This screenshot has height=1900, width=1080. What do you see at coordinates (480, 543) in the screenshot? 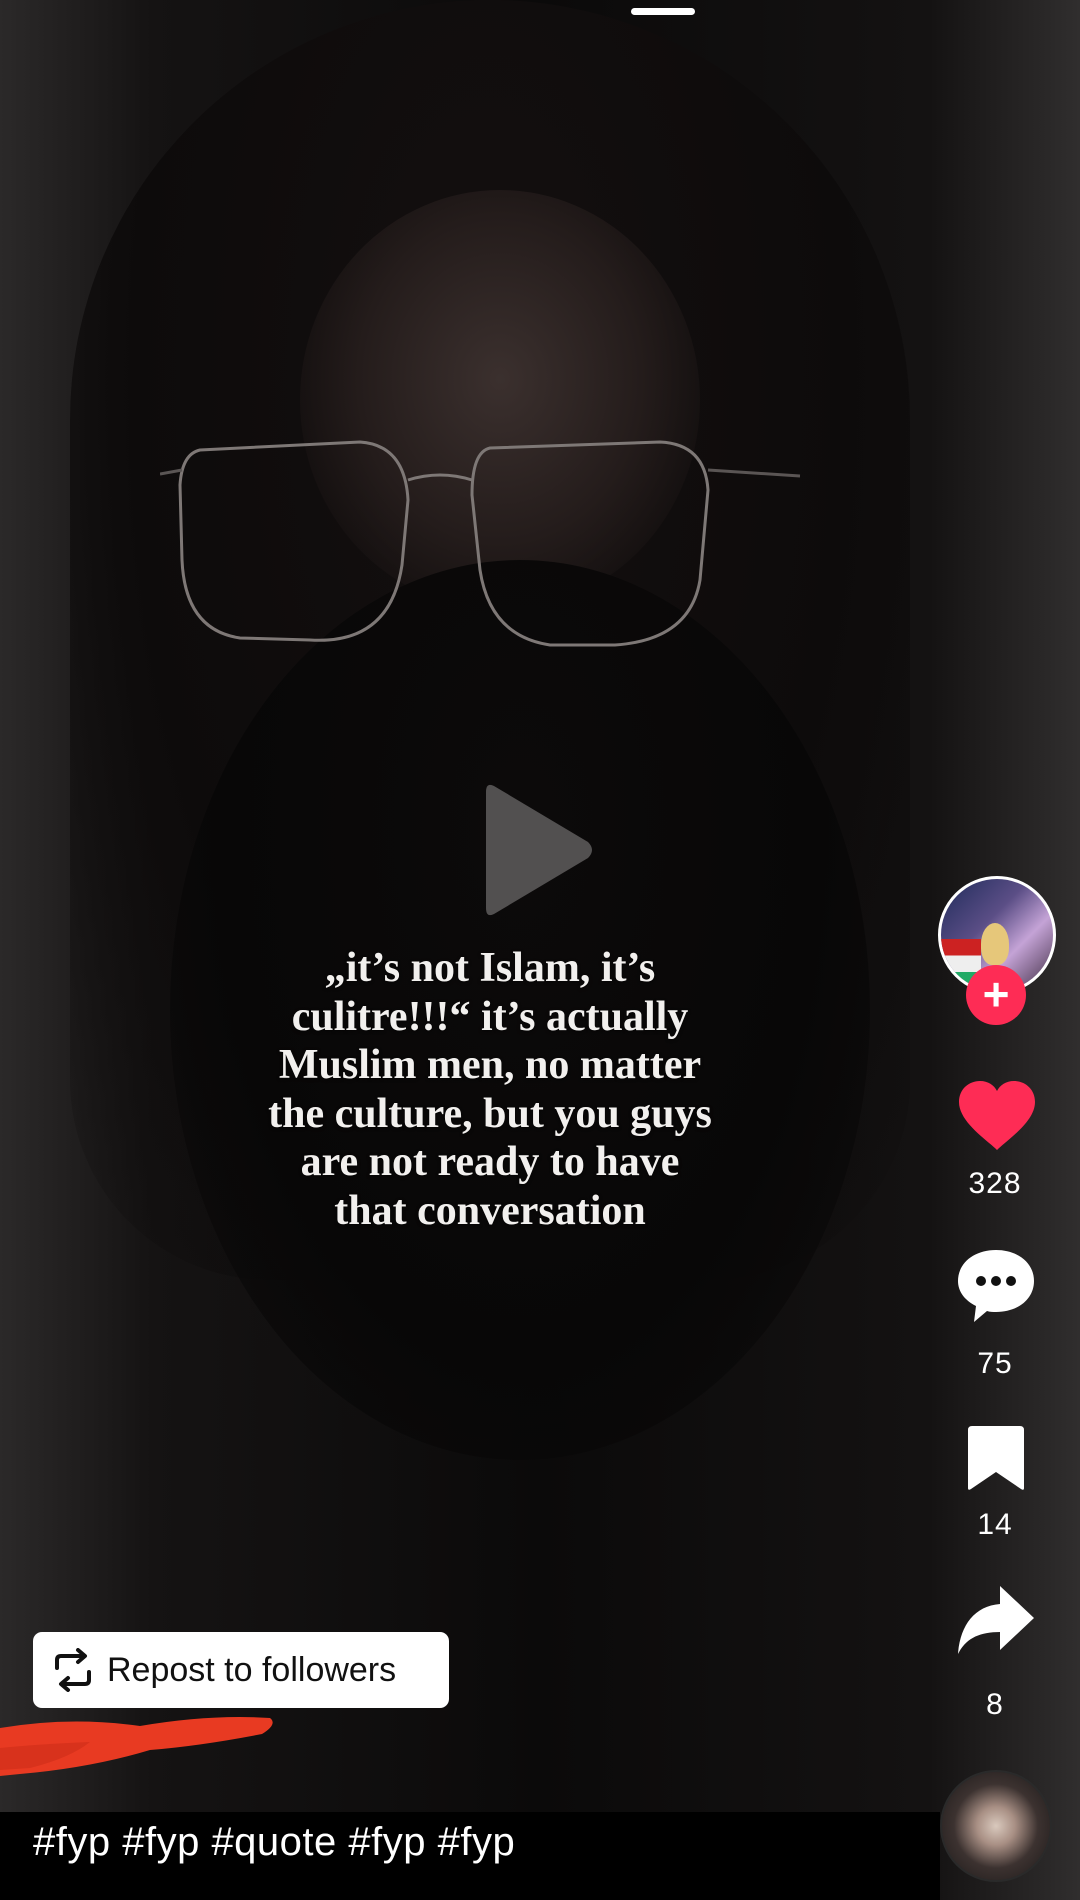
I see `glasses-shape` at bounding box center [480, 543].